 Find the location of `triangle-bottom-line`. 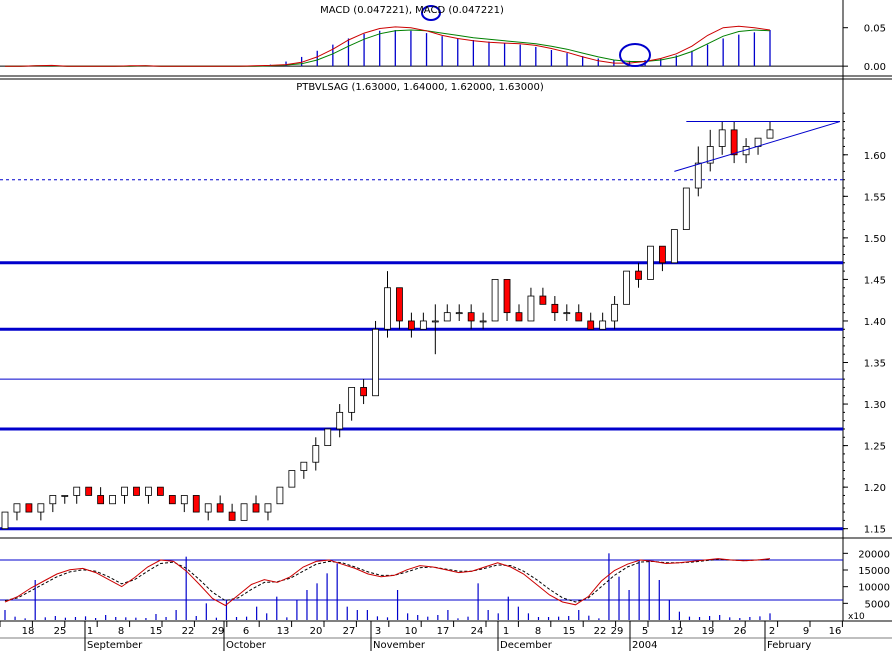

triangle-bottom-line is located at coordinates (757, 146).